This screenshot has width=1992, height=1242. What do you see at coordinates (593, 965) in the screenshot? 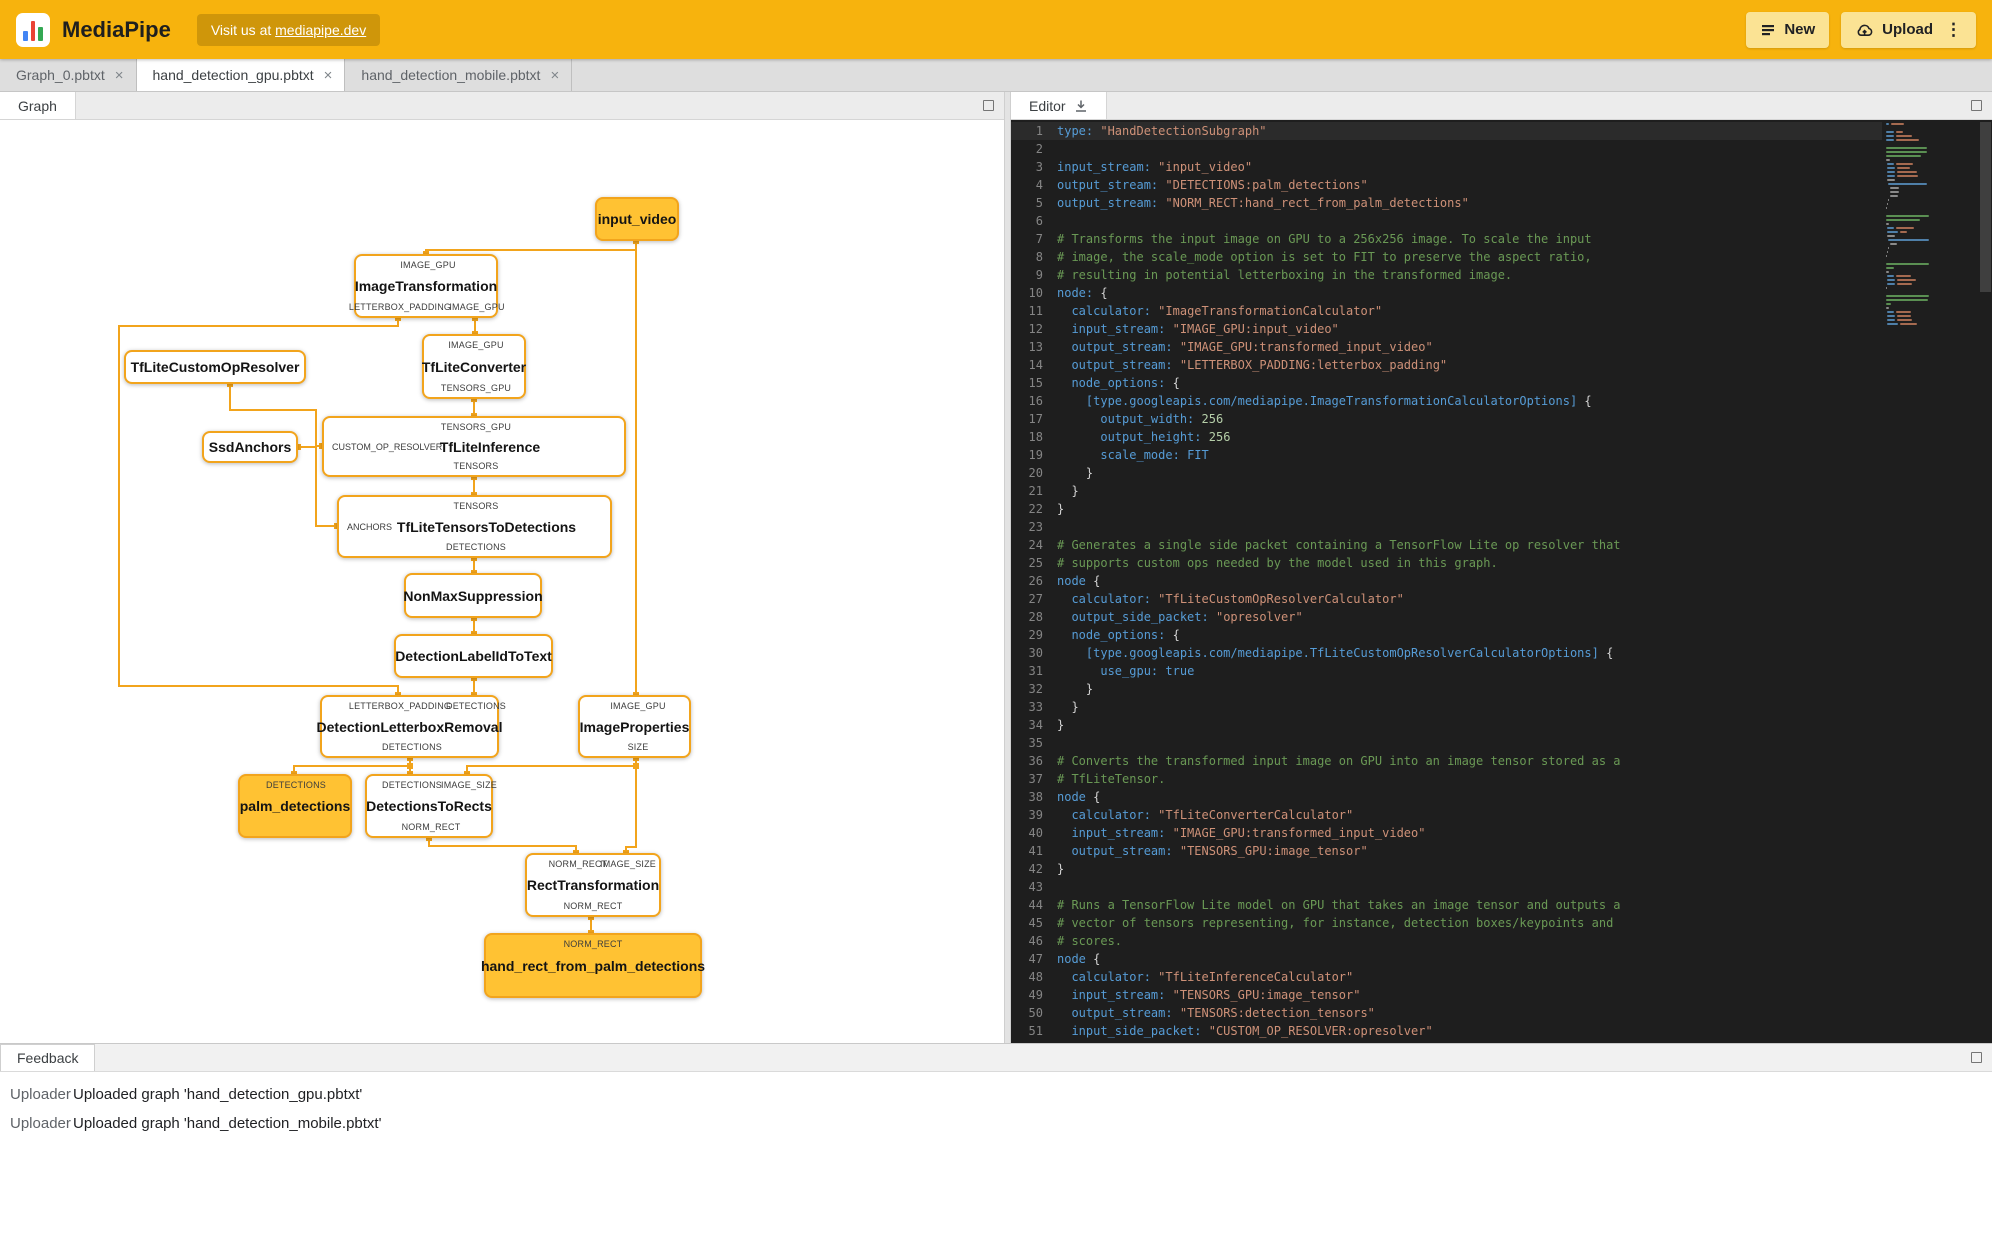
I see `graph-node-hand_rect_from_palm_detections: NORM_RECT hand_rect_from_palm_detections` at bounding box center [593, 965].